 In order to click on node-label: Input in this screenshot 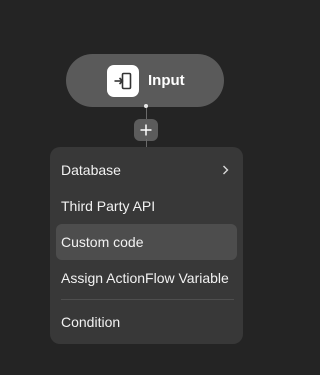, I will do `click(166, 80)`.